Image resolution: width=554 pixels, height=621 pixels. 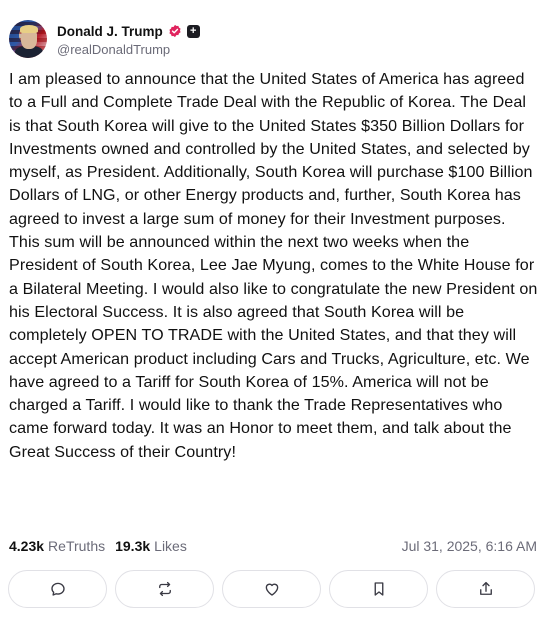 I want to click on reply-button, so click(x=57, y=589).